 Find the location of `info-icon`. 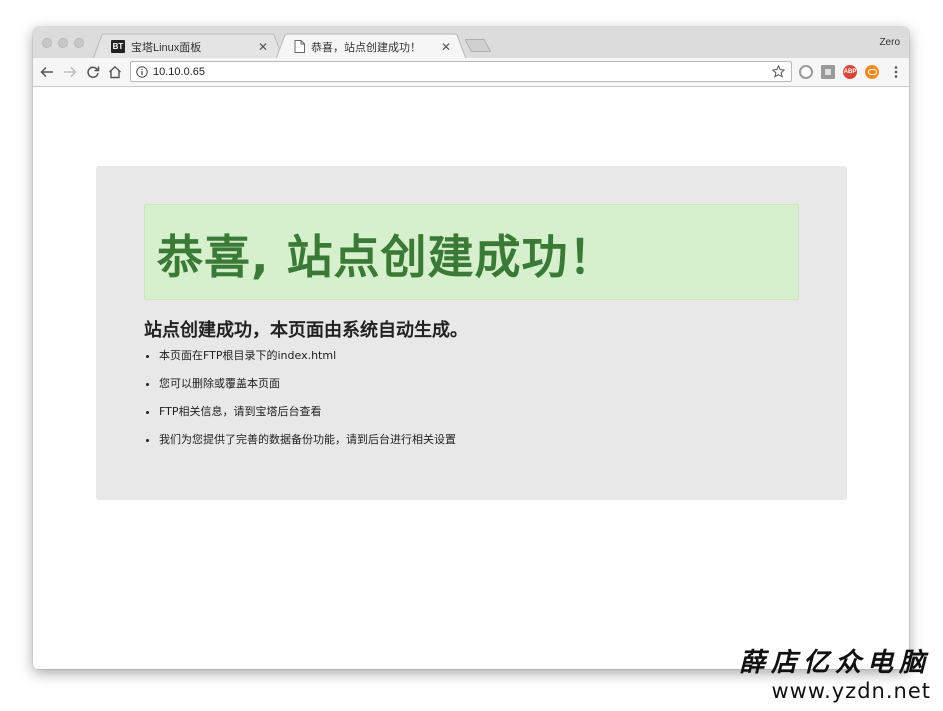

info-icon is located at coordinates (142, 71).